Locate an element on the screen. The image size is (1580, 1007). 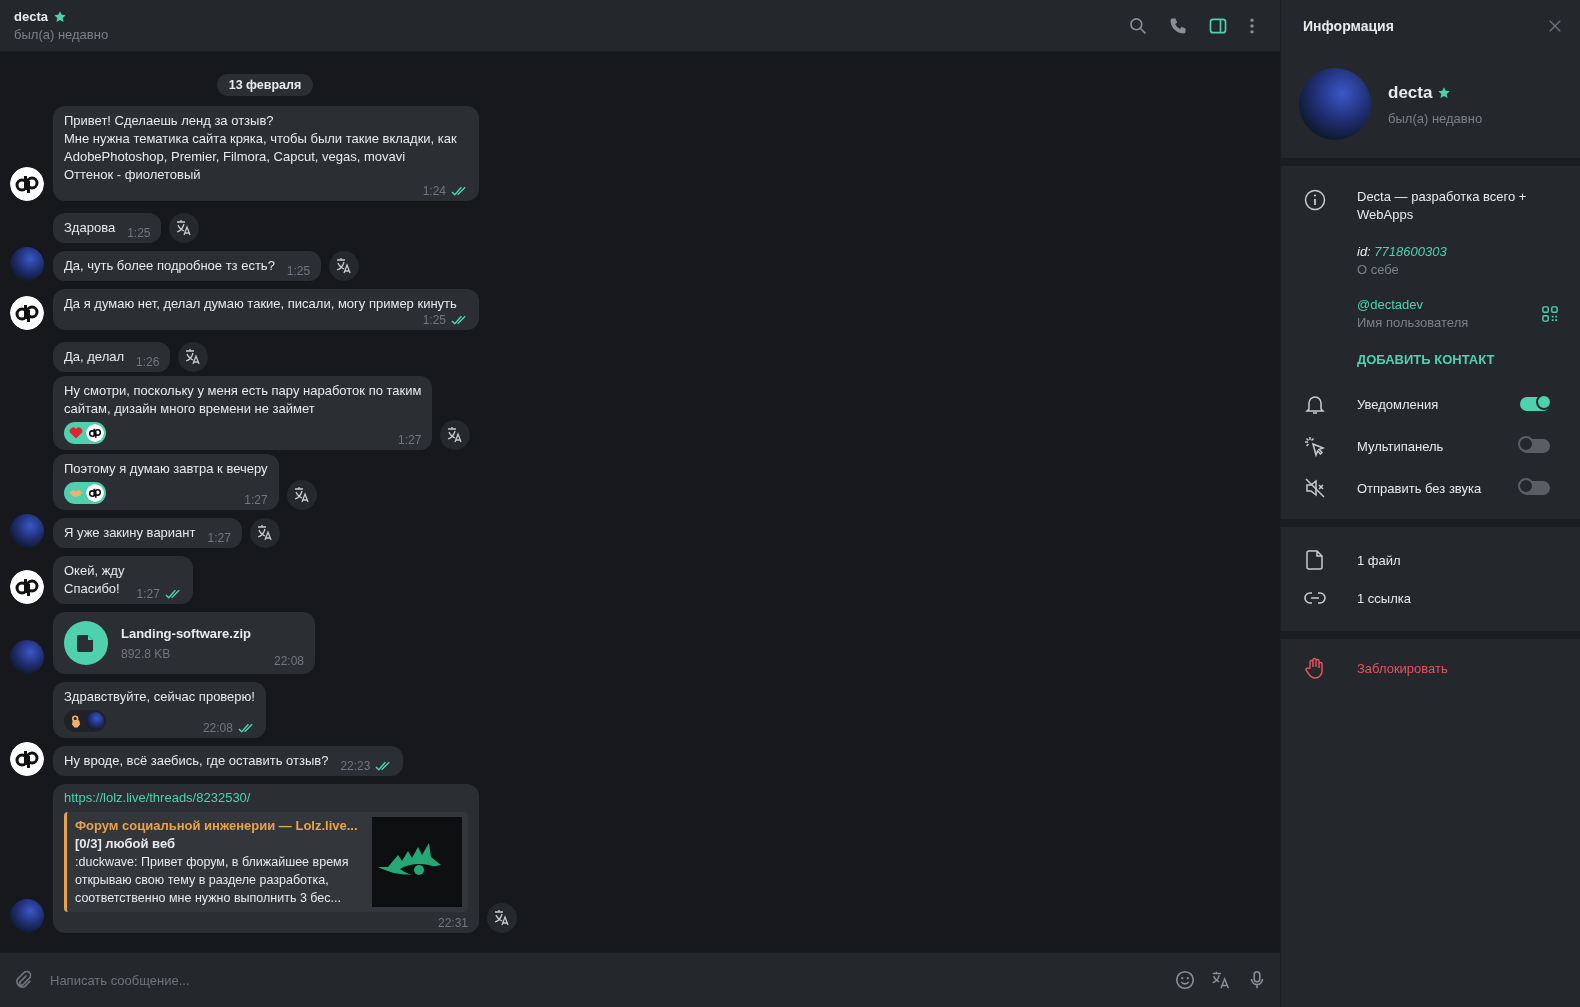
close-icon is located at coordinates (1555, 26).